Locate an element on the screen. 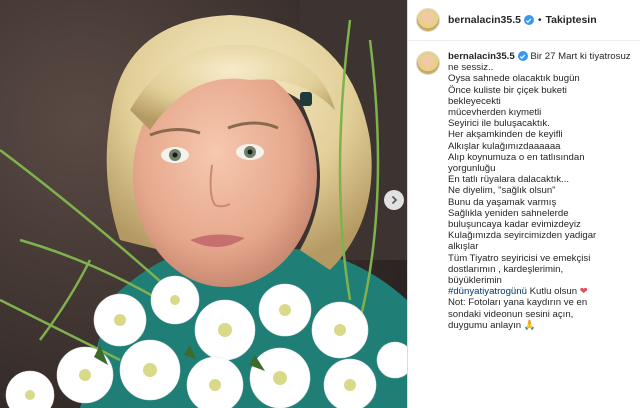 This screenshot has height=408, width=640. note-line: duygumu anlayın 🙏 is located at coordinates (492, 325).